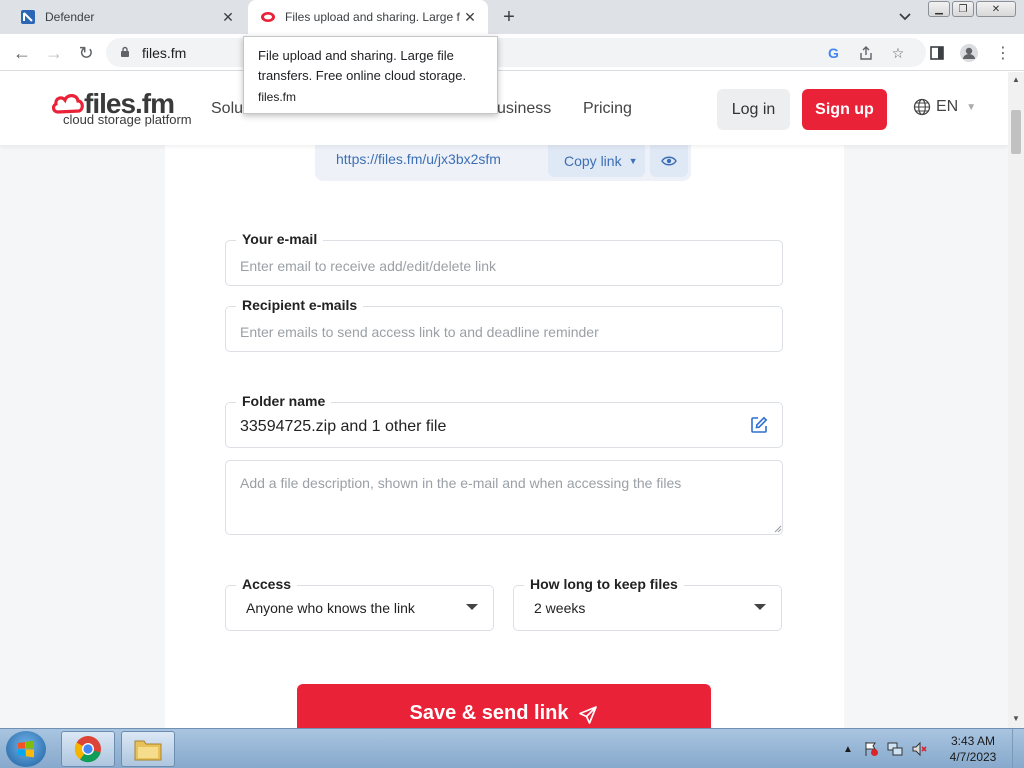  Describe the element at coordinates (895, 749) in the screenshot. I see `network-icon` at that location.